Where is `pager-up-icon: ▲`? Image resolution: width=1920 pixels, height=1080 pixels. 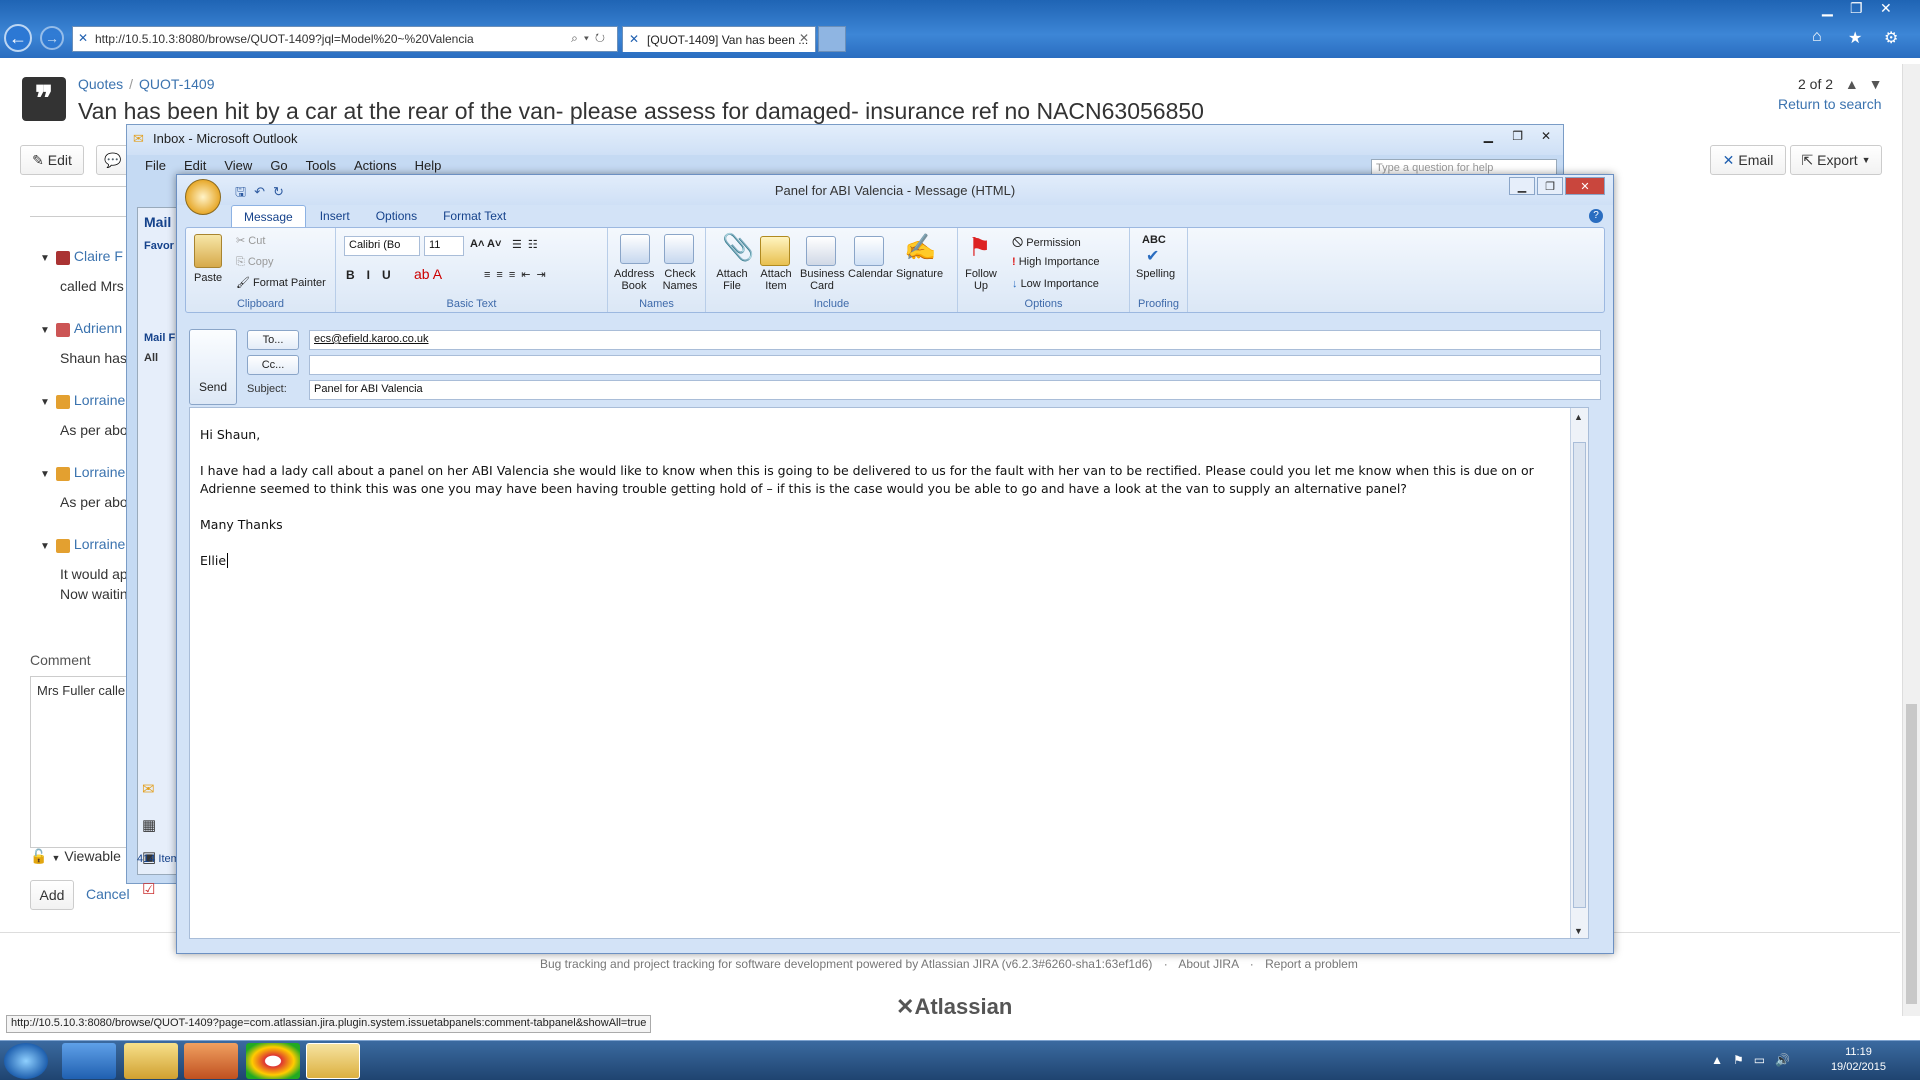 pager-up-icon: ▲ is located at coordinates (1852, 84).